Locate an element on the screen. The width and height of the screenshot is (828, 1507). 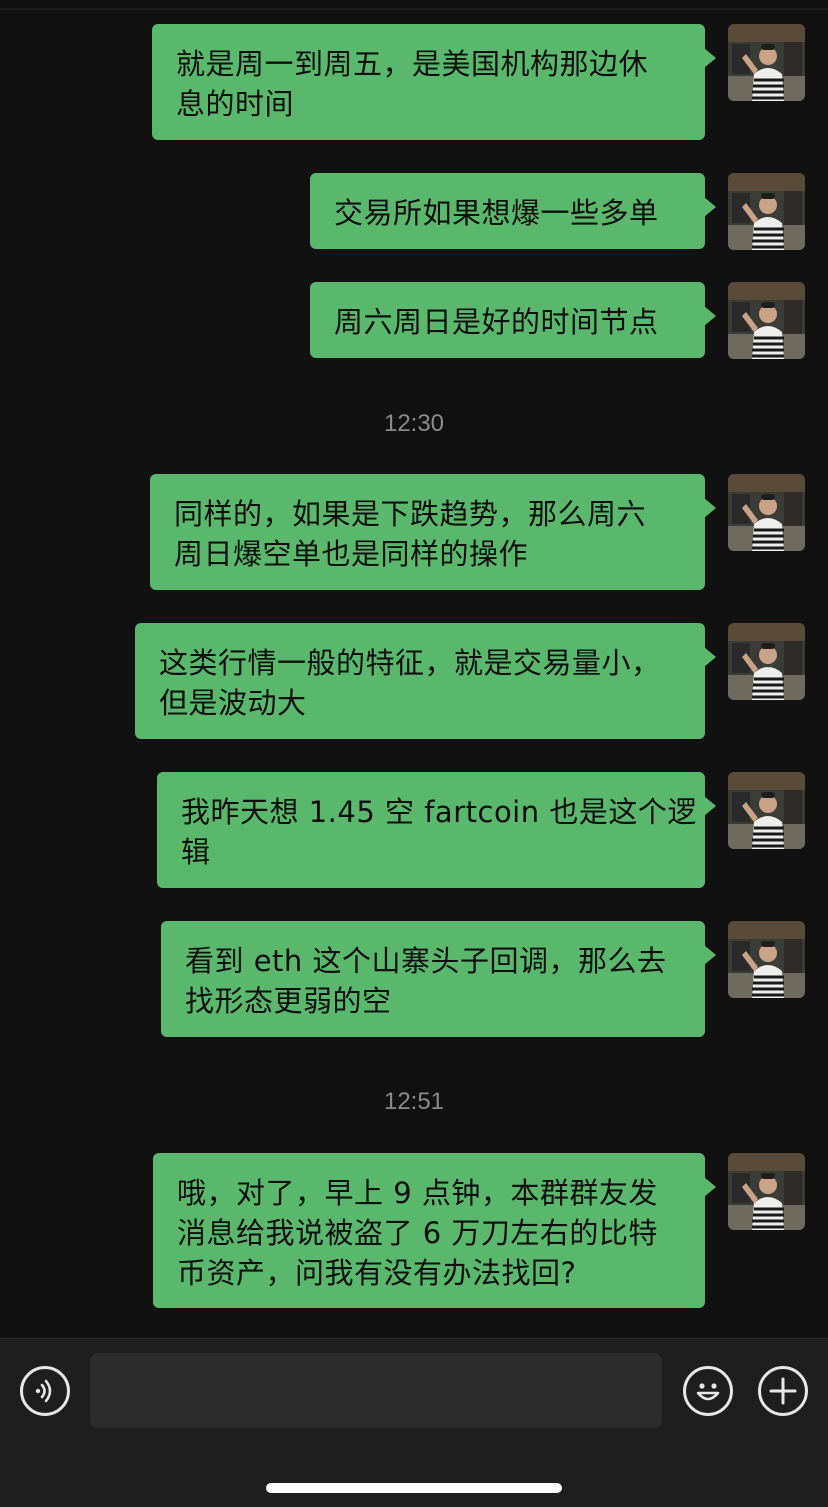
message-bubble: 我昨天想 1.45 空 fartcoin 也是这个逻 辑 is located at coordinates (436, 830).